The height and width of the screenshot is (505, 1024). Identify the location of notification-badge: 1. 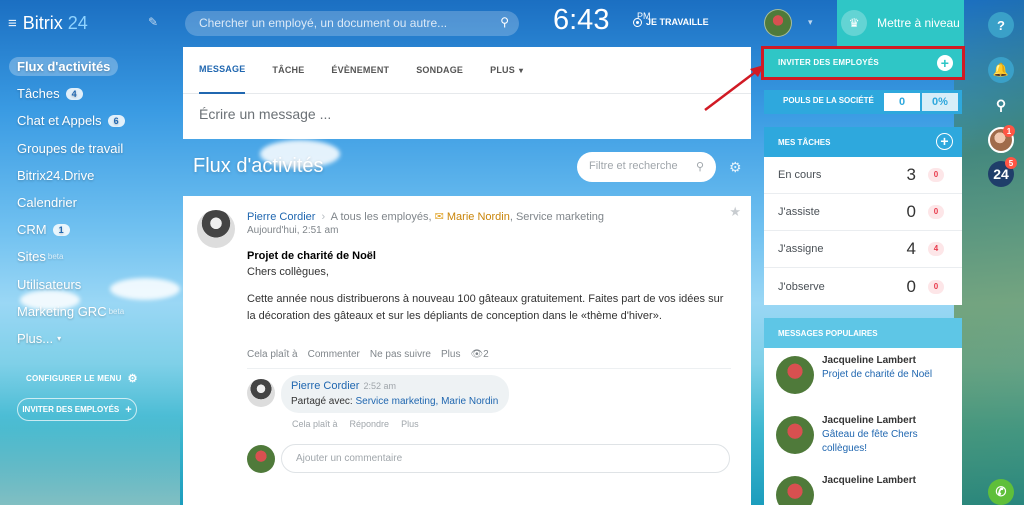
(1009, 131).